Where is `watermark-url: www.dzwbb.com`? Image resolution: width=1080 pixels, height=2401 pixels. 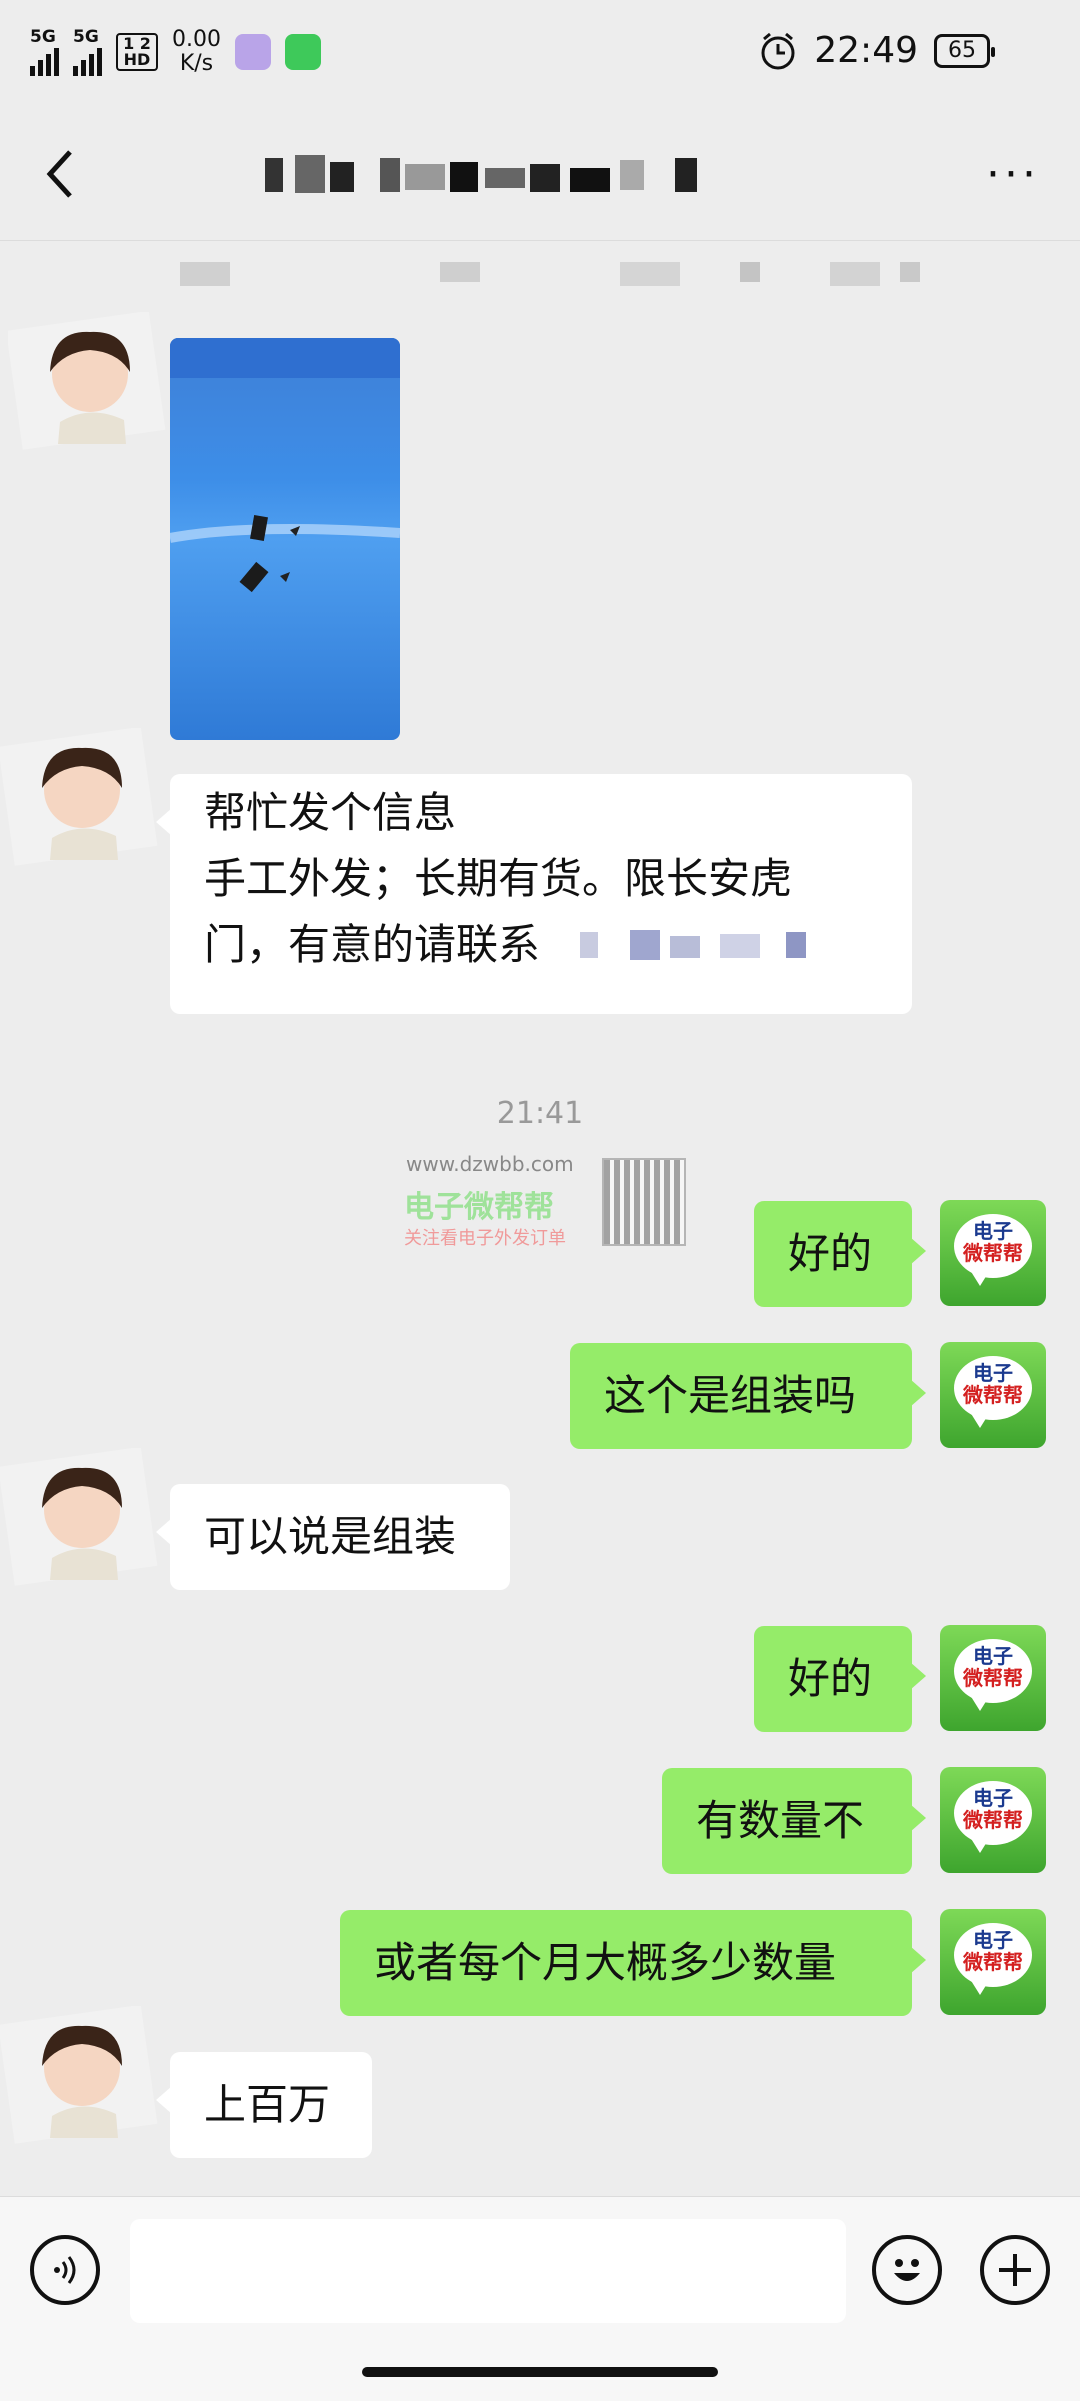
watermark-url: www.dzwbb.com is located at coordinates (490, 1164).